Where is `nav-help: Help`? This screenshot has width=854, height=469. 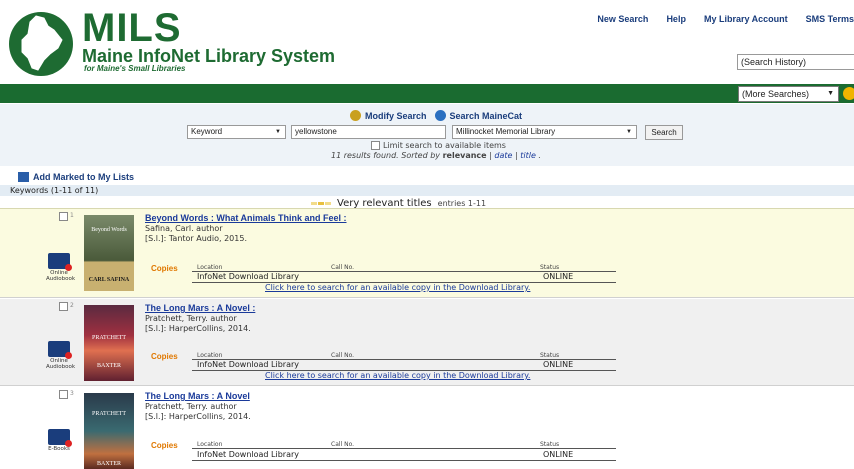 nav-help: Help is located at coordinates (676, 19).